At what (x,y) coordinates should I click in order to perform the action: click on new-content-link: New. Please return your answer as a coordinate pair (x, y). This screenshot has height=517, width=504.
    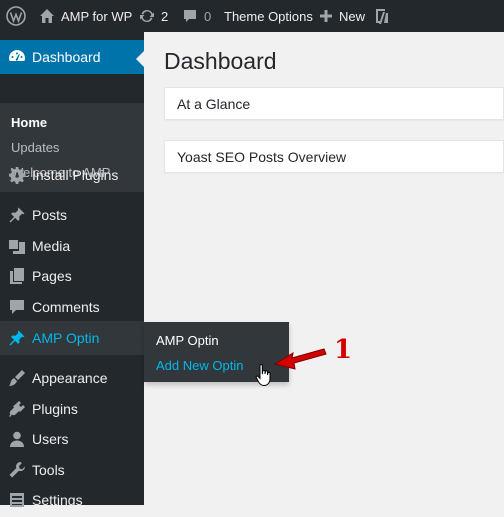
    Looking at the image, I should click on (342, 16).